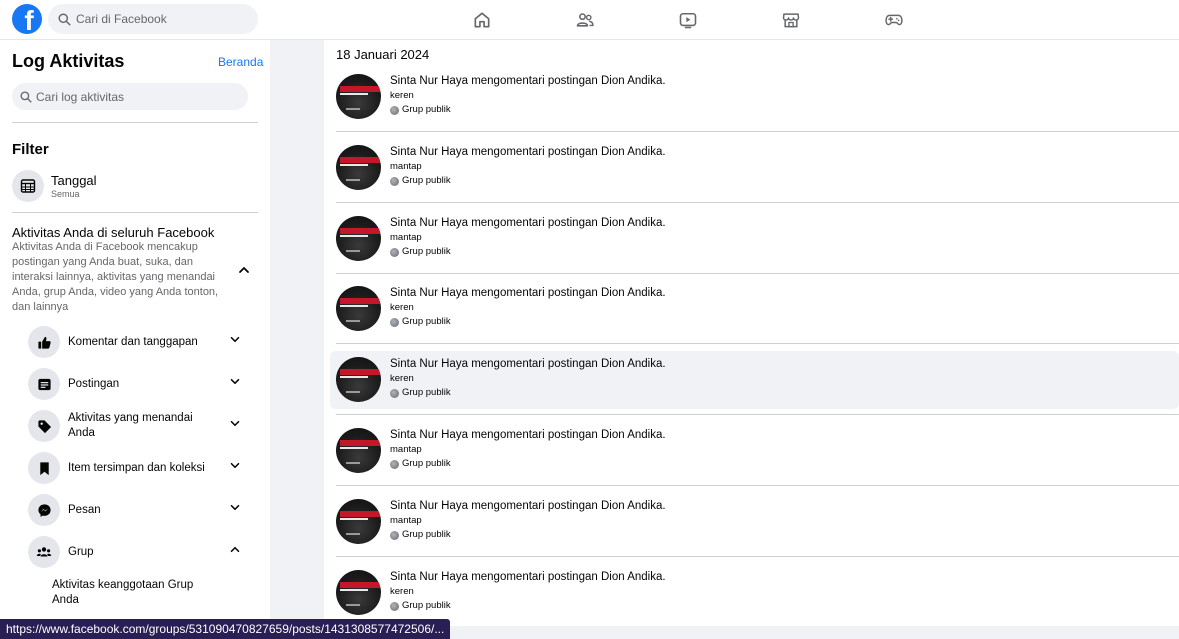 Image resolution: width=1179 pixels, height=639 pixels. What do you see at coordinates (44, 426) in the screenshot?
I see `tag-icon` at bounding box center [44, 426].